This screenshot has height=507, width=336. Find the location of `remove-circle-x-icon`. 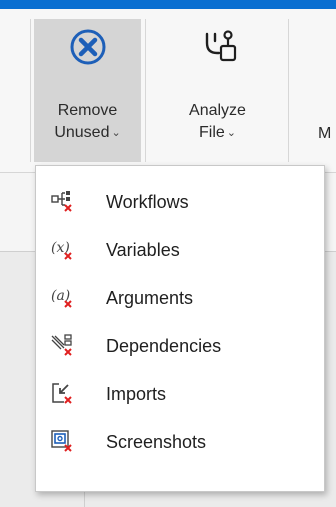

remove-circle-x-icon is located at coordinates (87, 47).